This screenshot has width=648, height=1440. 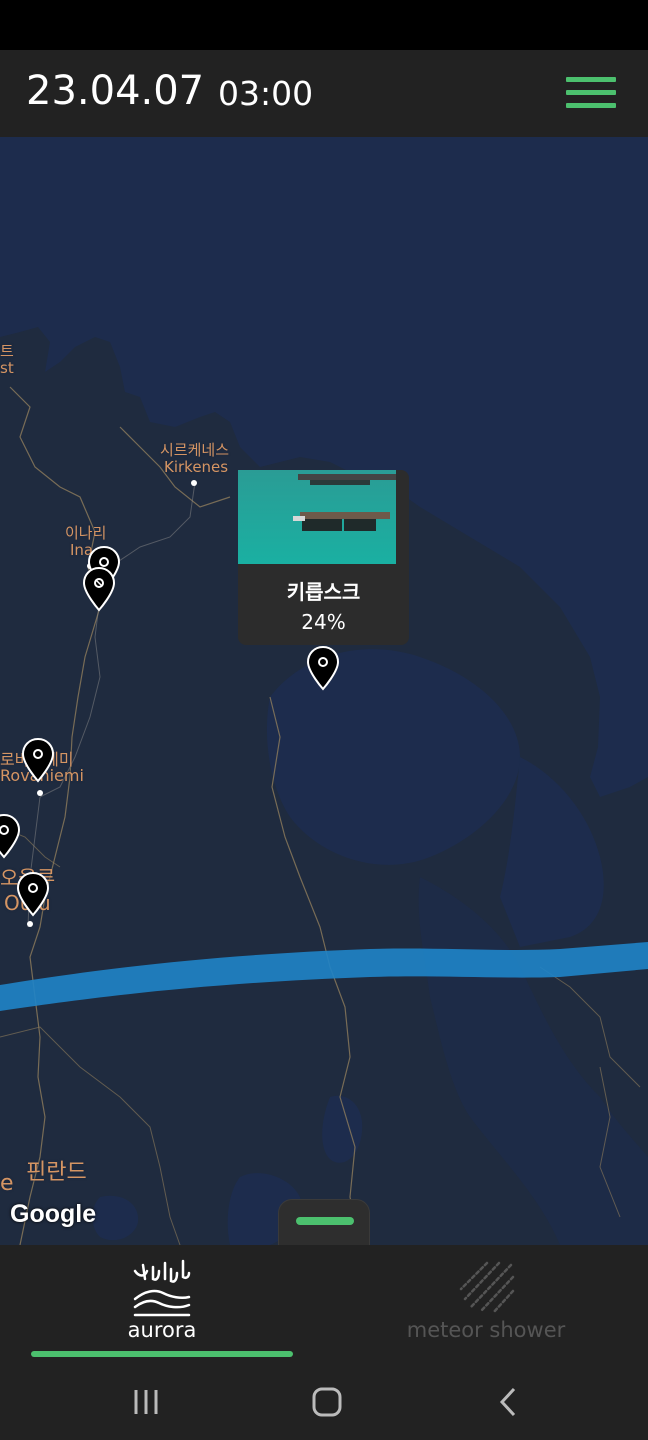 I want to click on tab-meteor-shower: meteor shower, so click(x=486, y=1305).